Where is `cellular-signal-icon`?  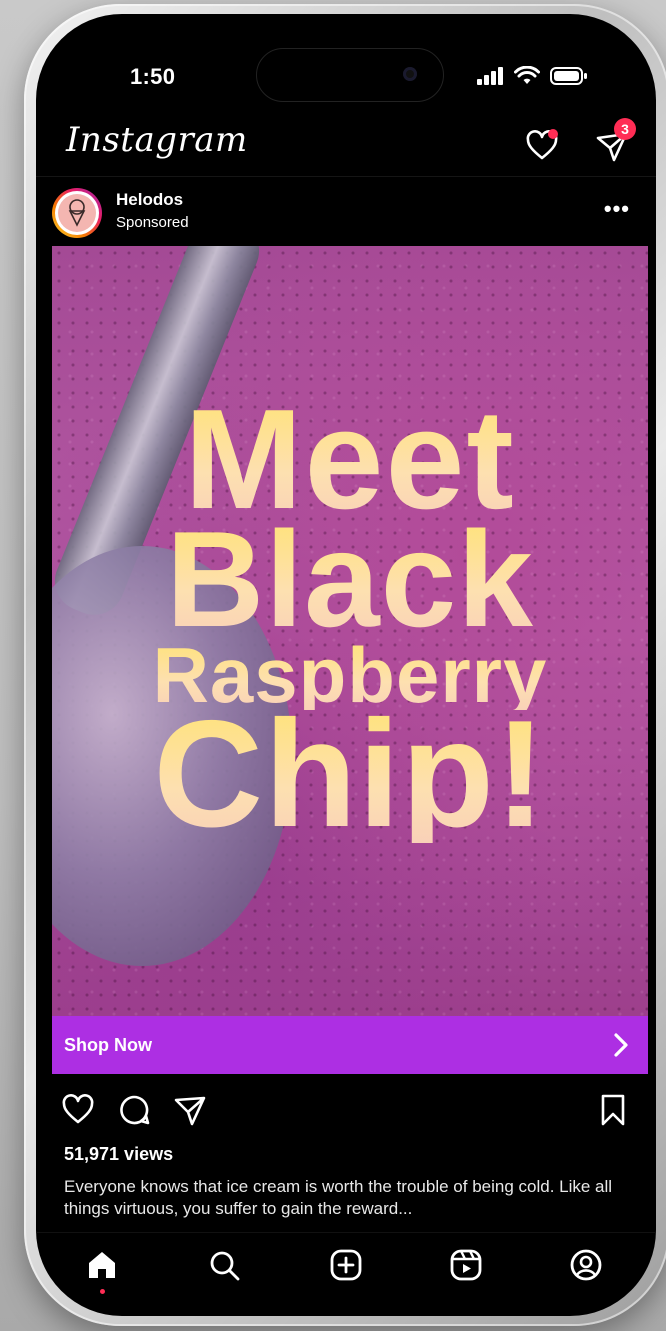 cellular-signal-icon is located at coordinates (490, 76).